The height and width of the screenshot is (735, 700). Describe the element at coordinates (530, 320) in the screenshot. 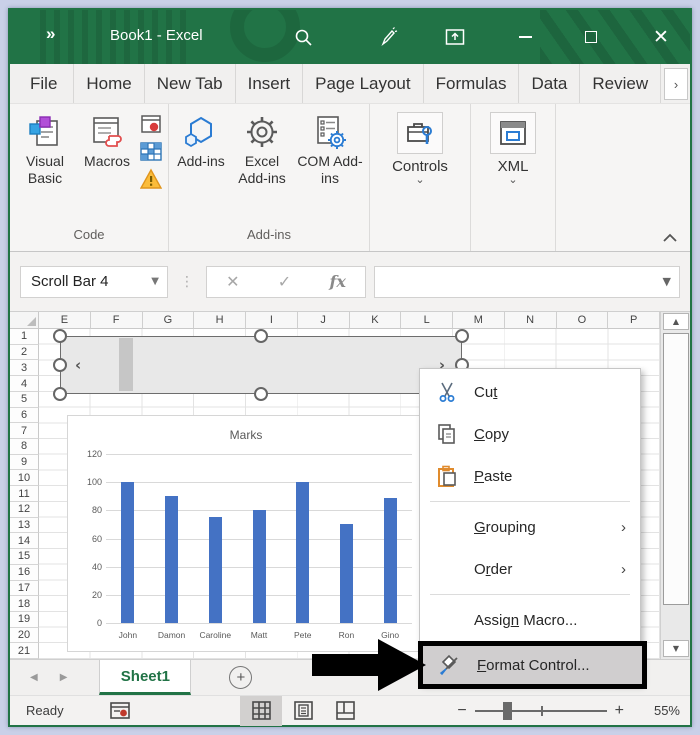

I see `column-header-N: N` at that location.